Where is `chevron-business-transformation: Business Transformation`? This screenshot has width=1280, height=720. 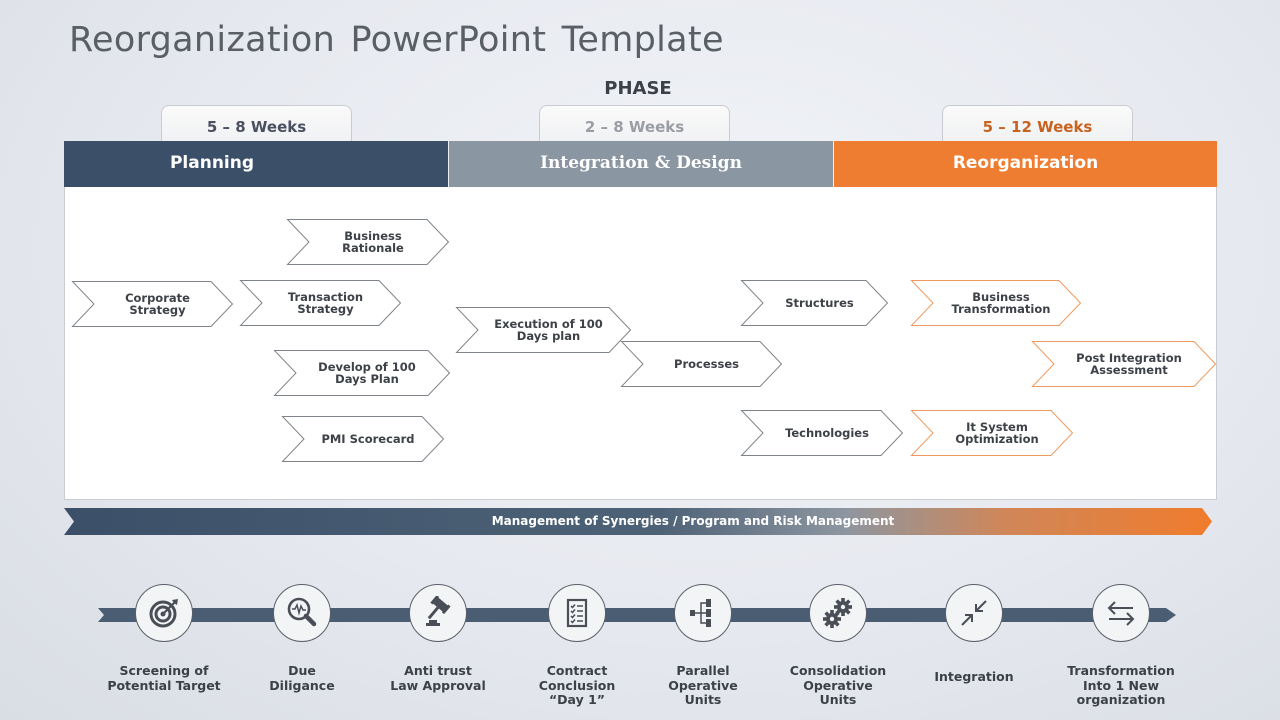 chevron-business-transformation: Business Transformation is located at coordinates (996, 303).